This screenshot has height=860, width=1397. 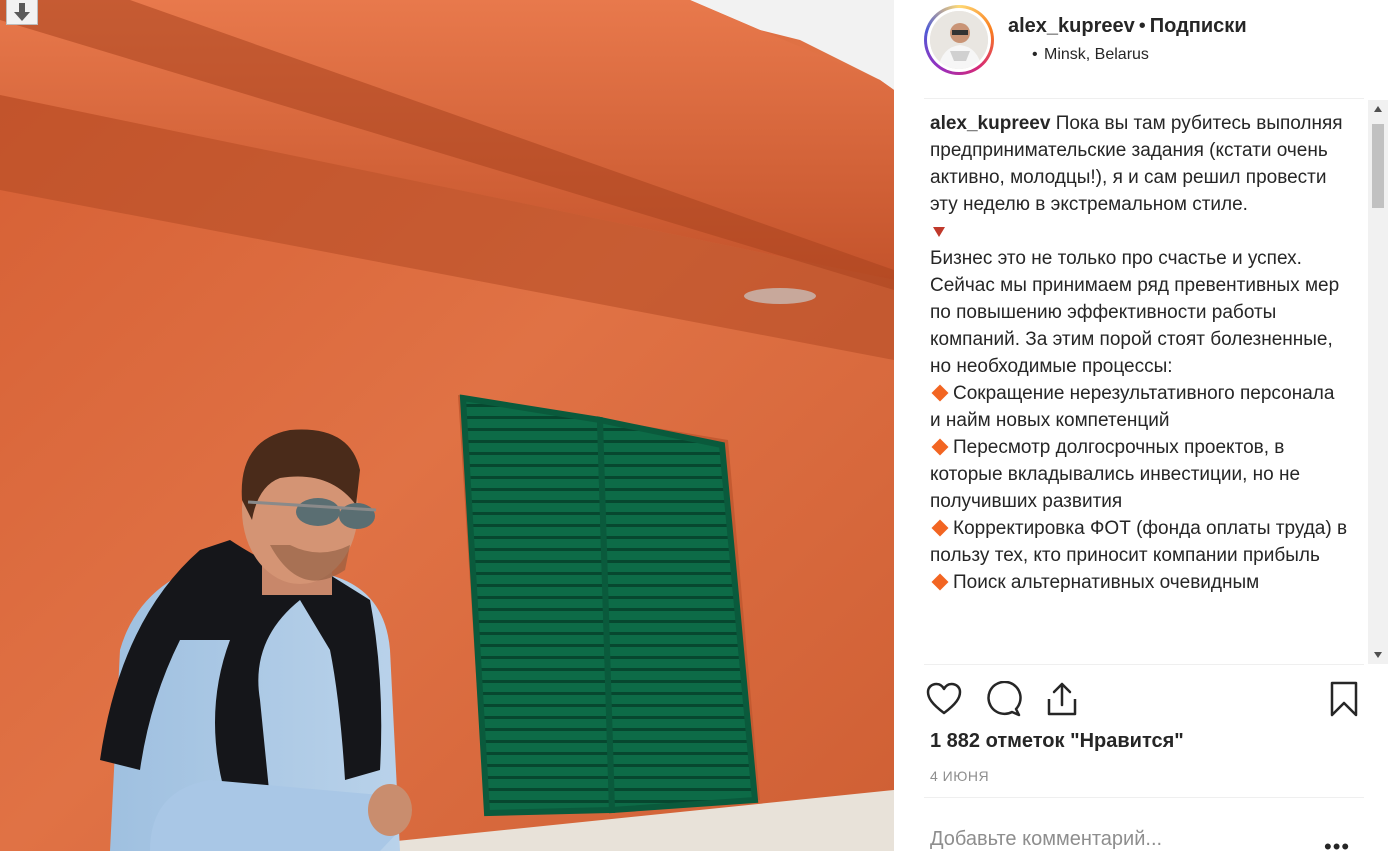 I want to click on caption-bullet: Поиск альтернативных очевидным, so click(x=1140, y=582).